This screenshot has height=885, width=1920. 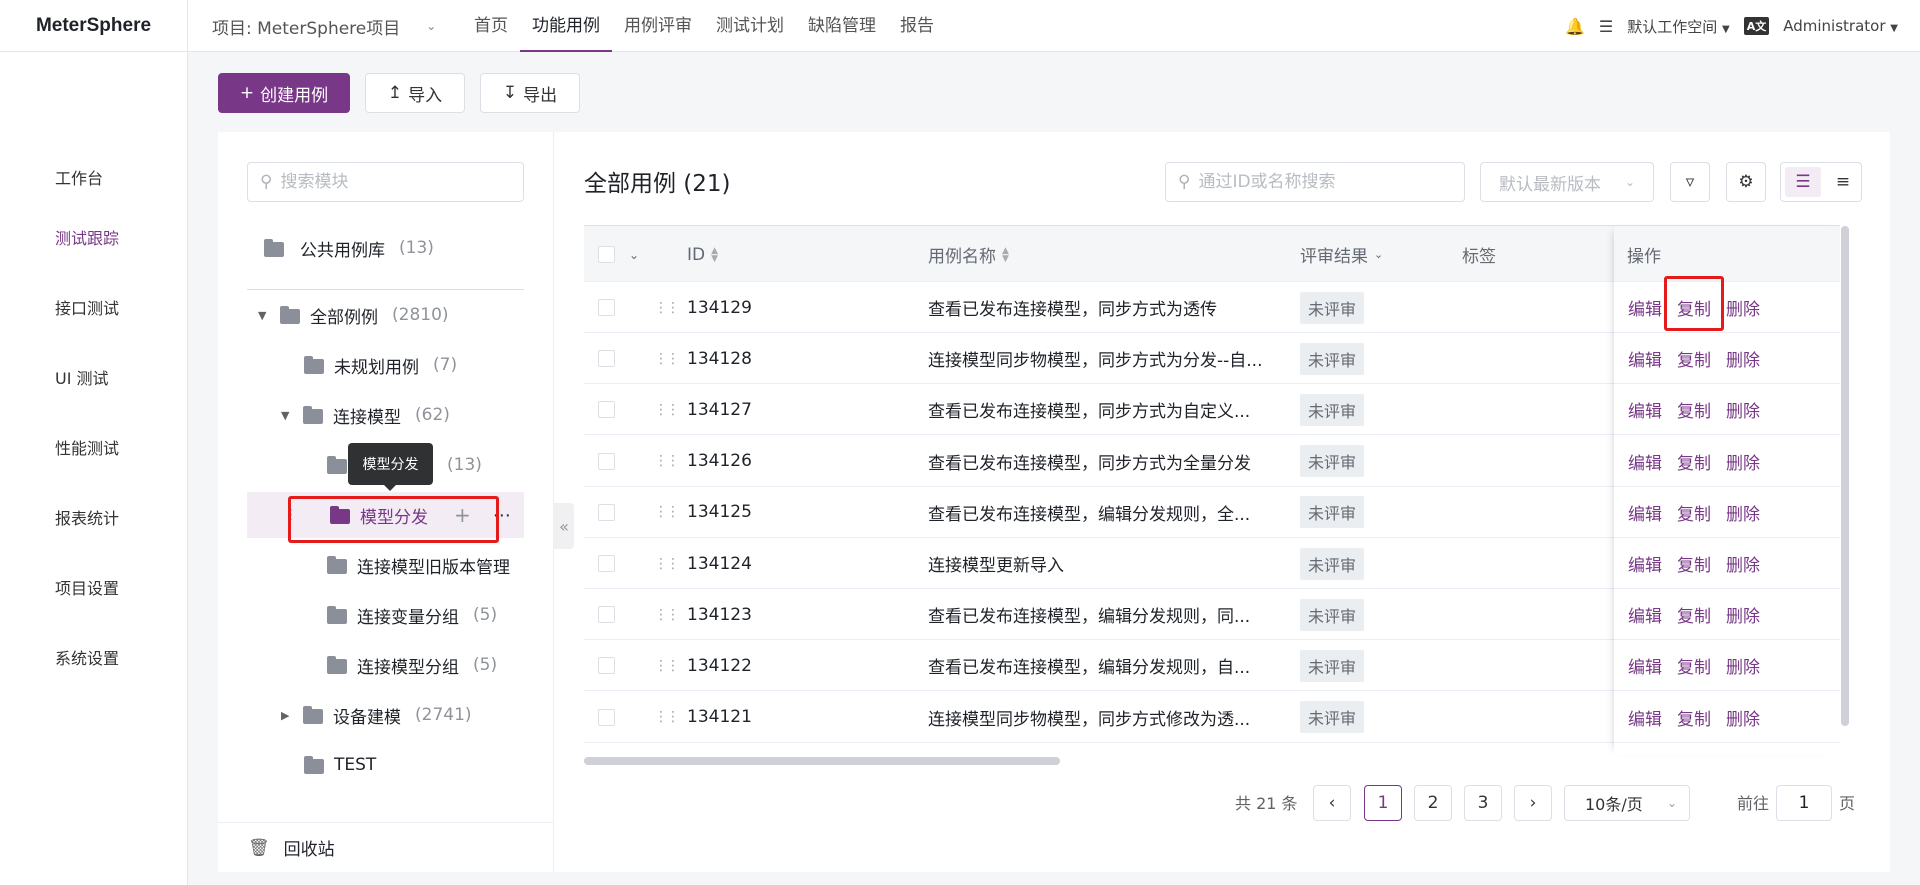 I want to click on case-search-input, so click(x=1325, y=182).